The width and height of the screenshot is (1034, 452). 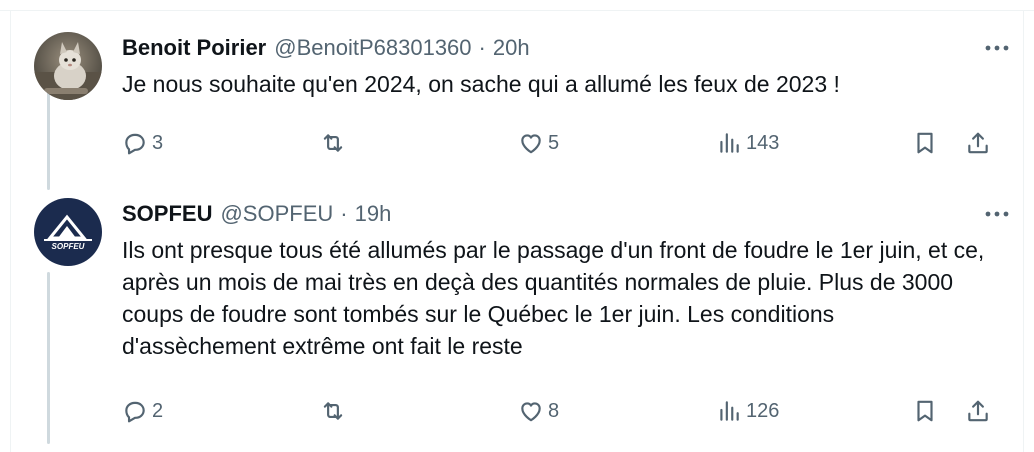 What do you see at coordinates (571, 143) in the screenshot?
I see `action-bar: 3 5 143` at bounding box center [571, 143].